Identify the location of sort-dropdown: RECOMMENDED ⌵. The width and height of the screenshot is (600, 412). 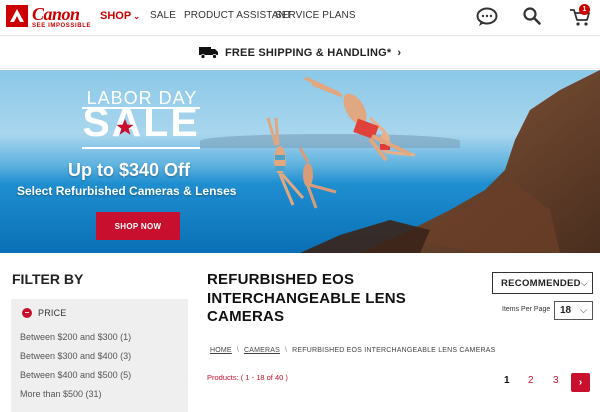
(542, 283).